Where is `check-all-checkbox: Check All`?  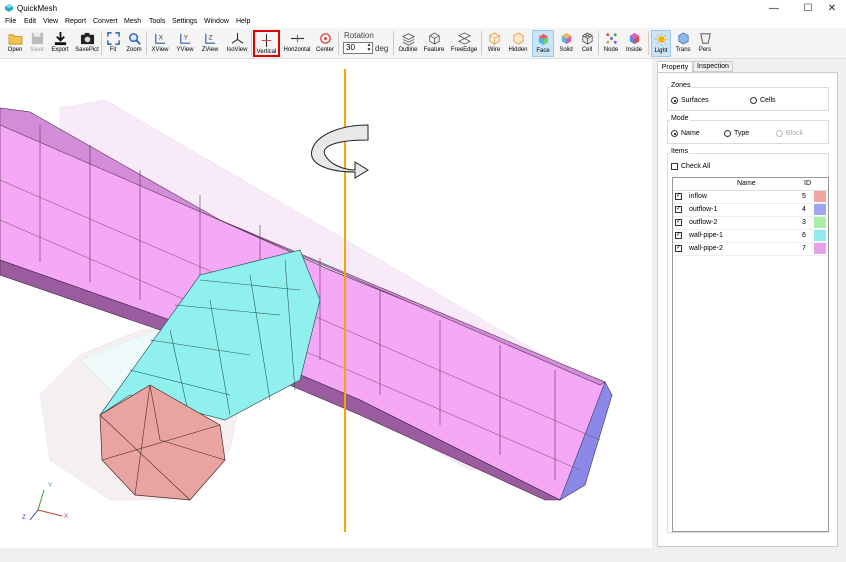 check-all-checkbox: Check All is located at coordinates (690, 166).